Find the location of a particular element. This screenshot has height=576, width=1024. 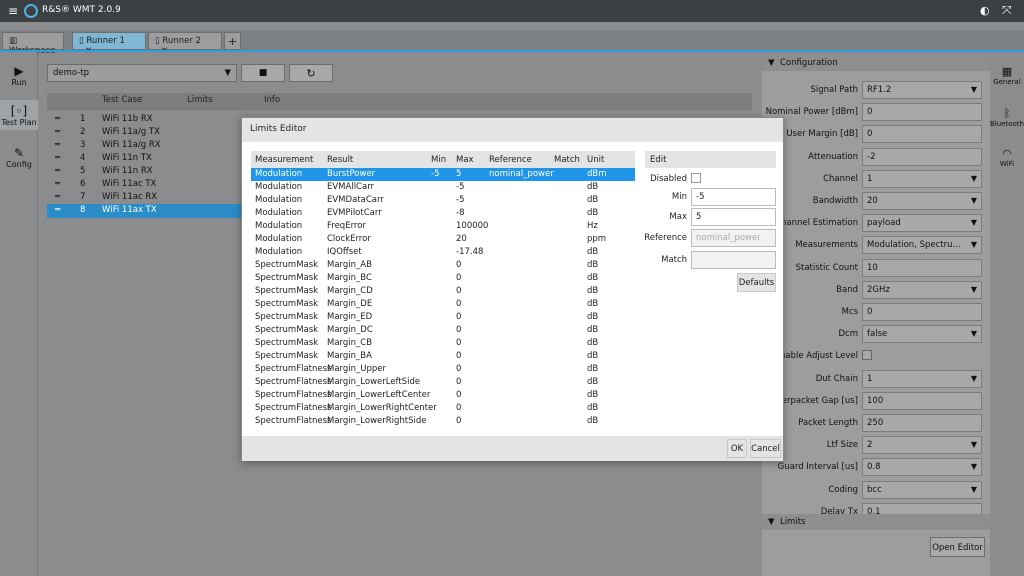

limits-row: Modulation BurstPower -5 5 nominal_power dBm is located at coordinates (443, 174).